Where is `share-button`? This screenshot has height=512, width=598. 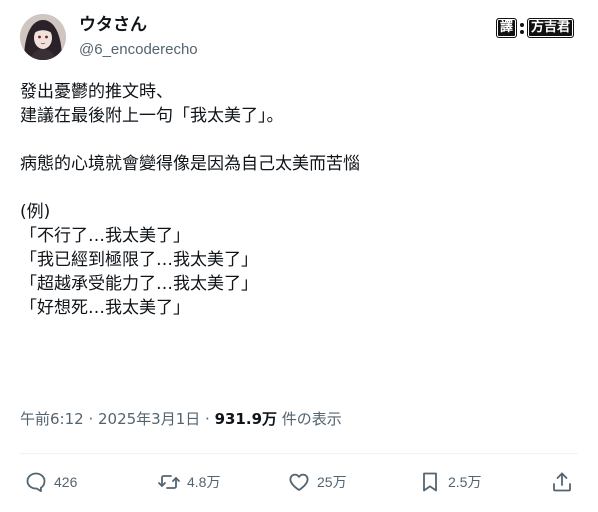
share-button is located at coordinates (562, 482).